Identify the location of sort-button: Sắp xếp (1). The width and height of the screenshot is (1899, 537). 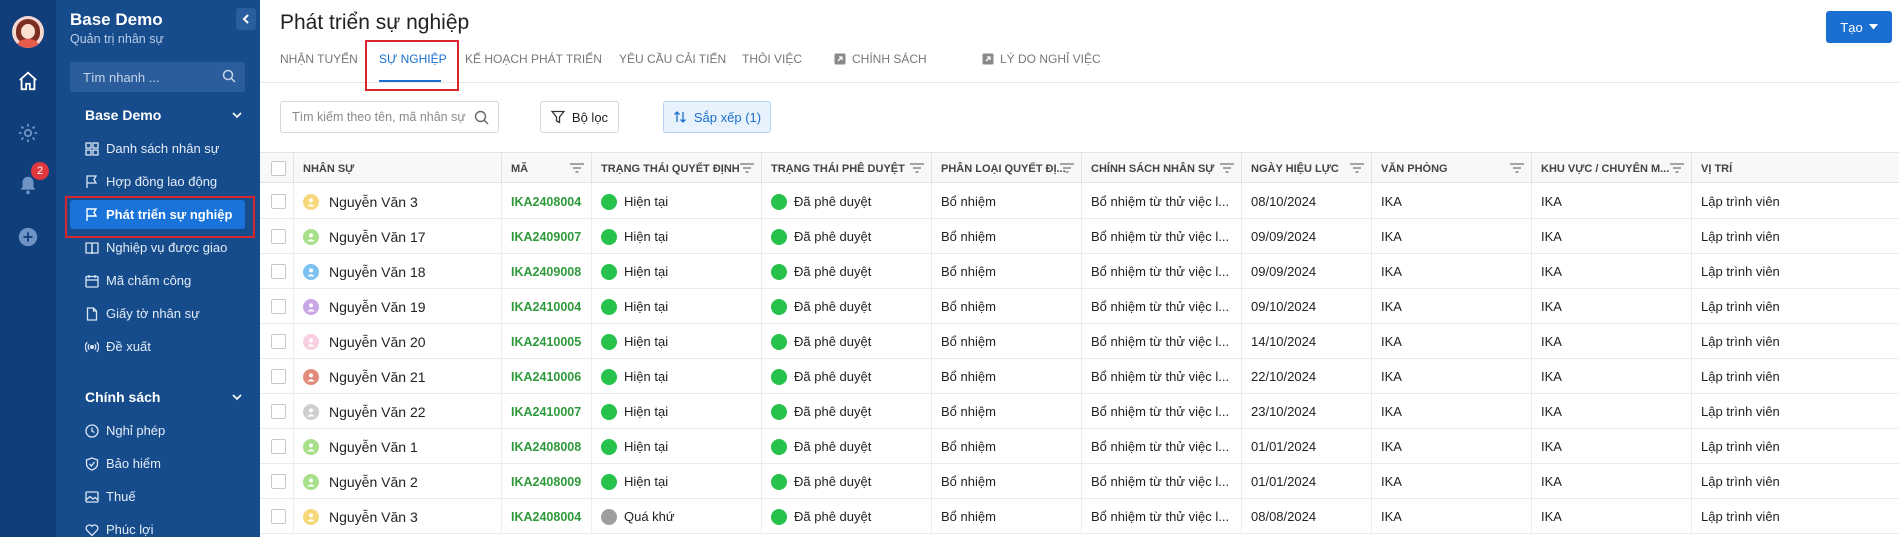
(717, 117).